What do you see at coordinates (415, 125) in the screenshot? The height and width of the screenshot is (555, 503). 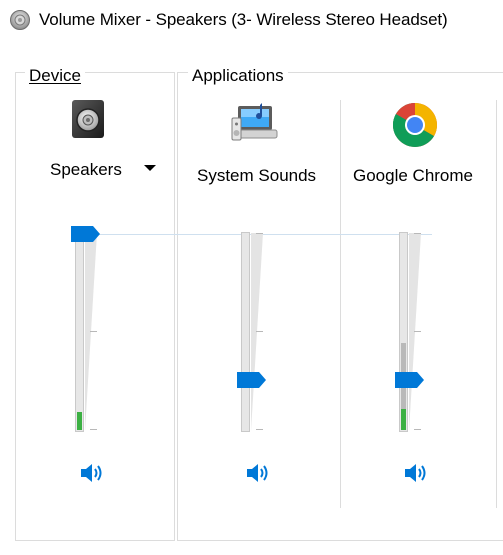 I see `chrome-icon` at bounding box center [415, 125].